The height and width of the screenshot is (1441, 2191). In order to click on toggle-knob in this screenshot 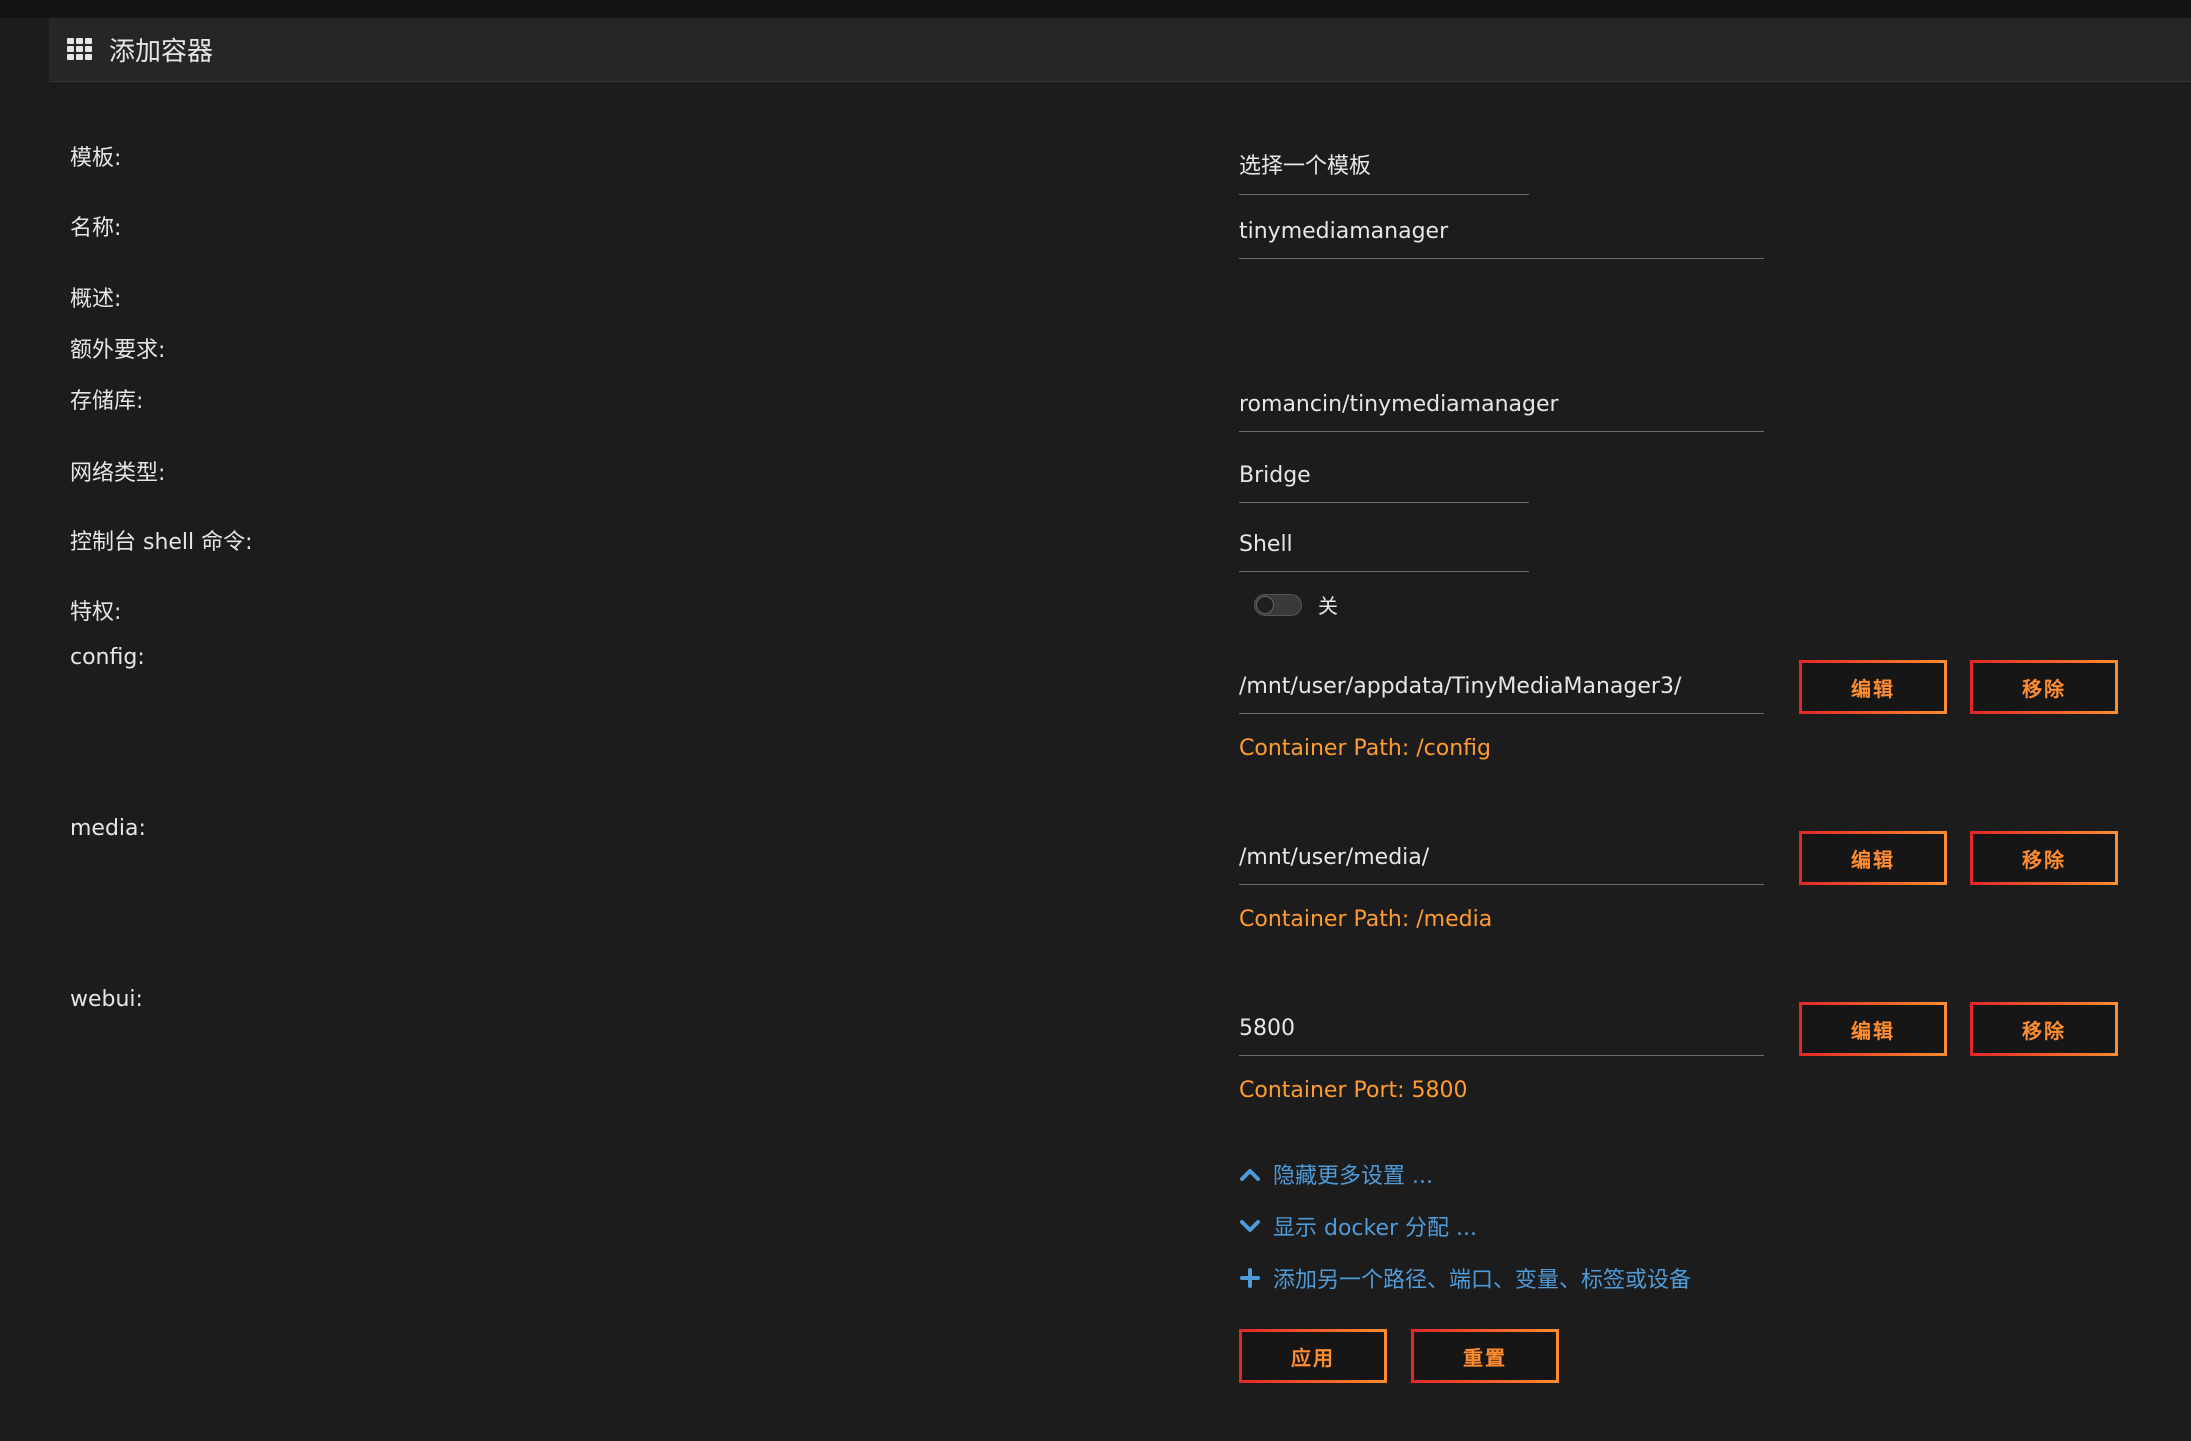, I will do `click(1265, 604)`.